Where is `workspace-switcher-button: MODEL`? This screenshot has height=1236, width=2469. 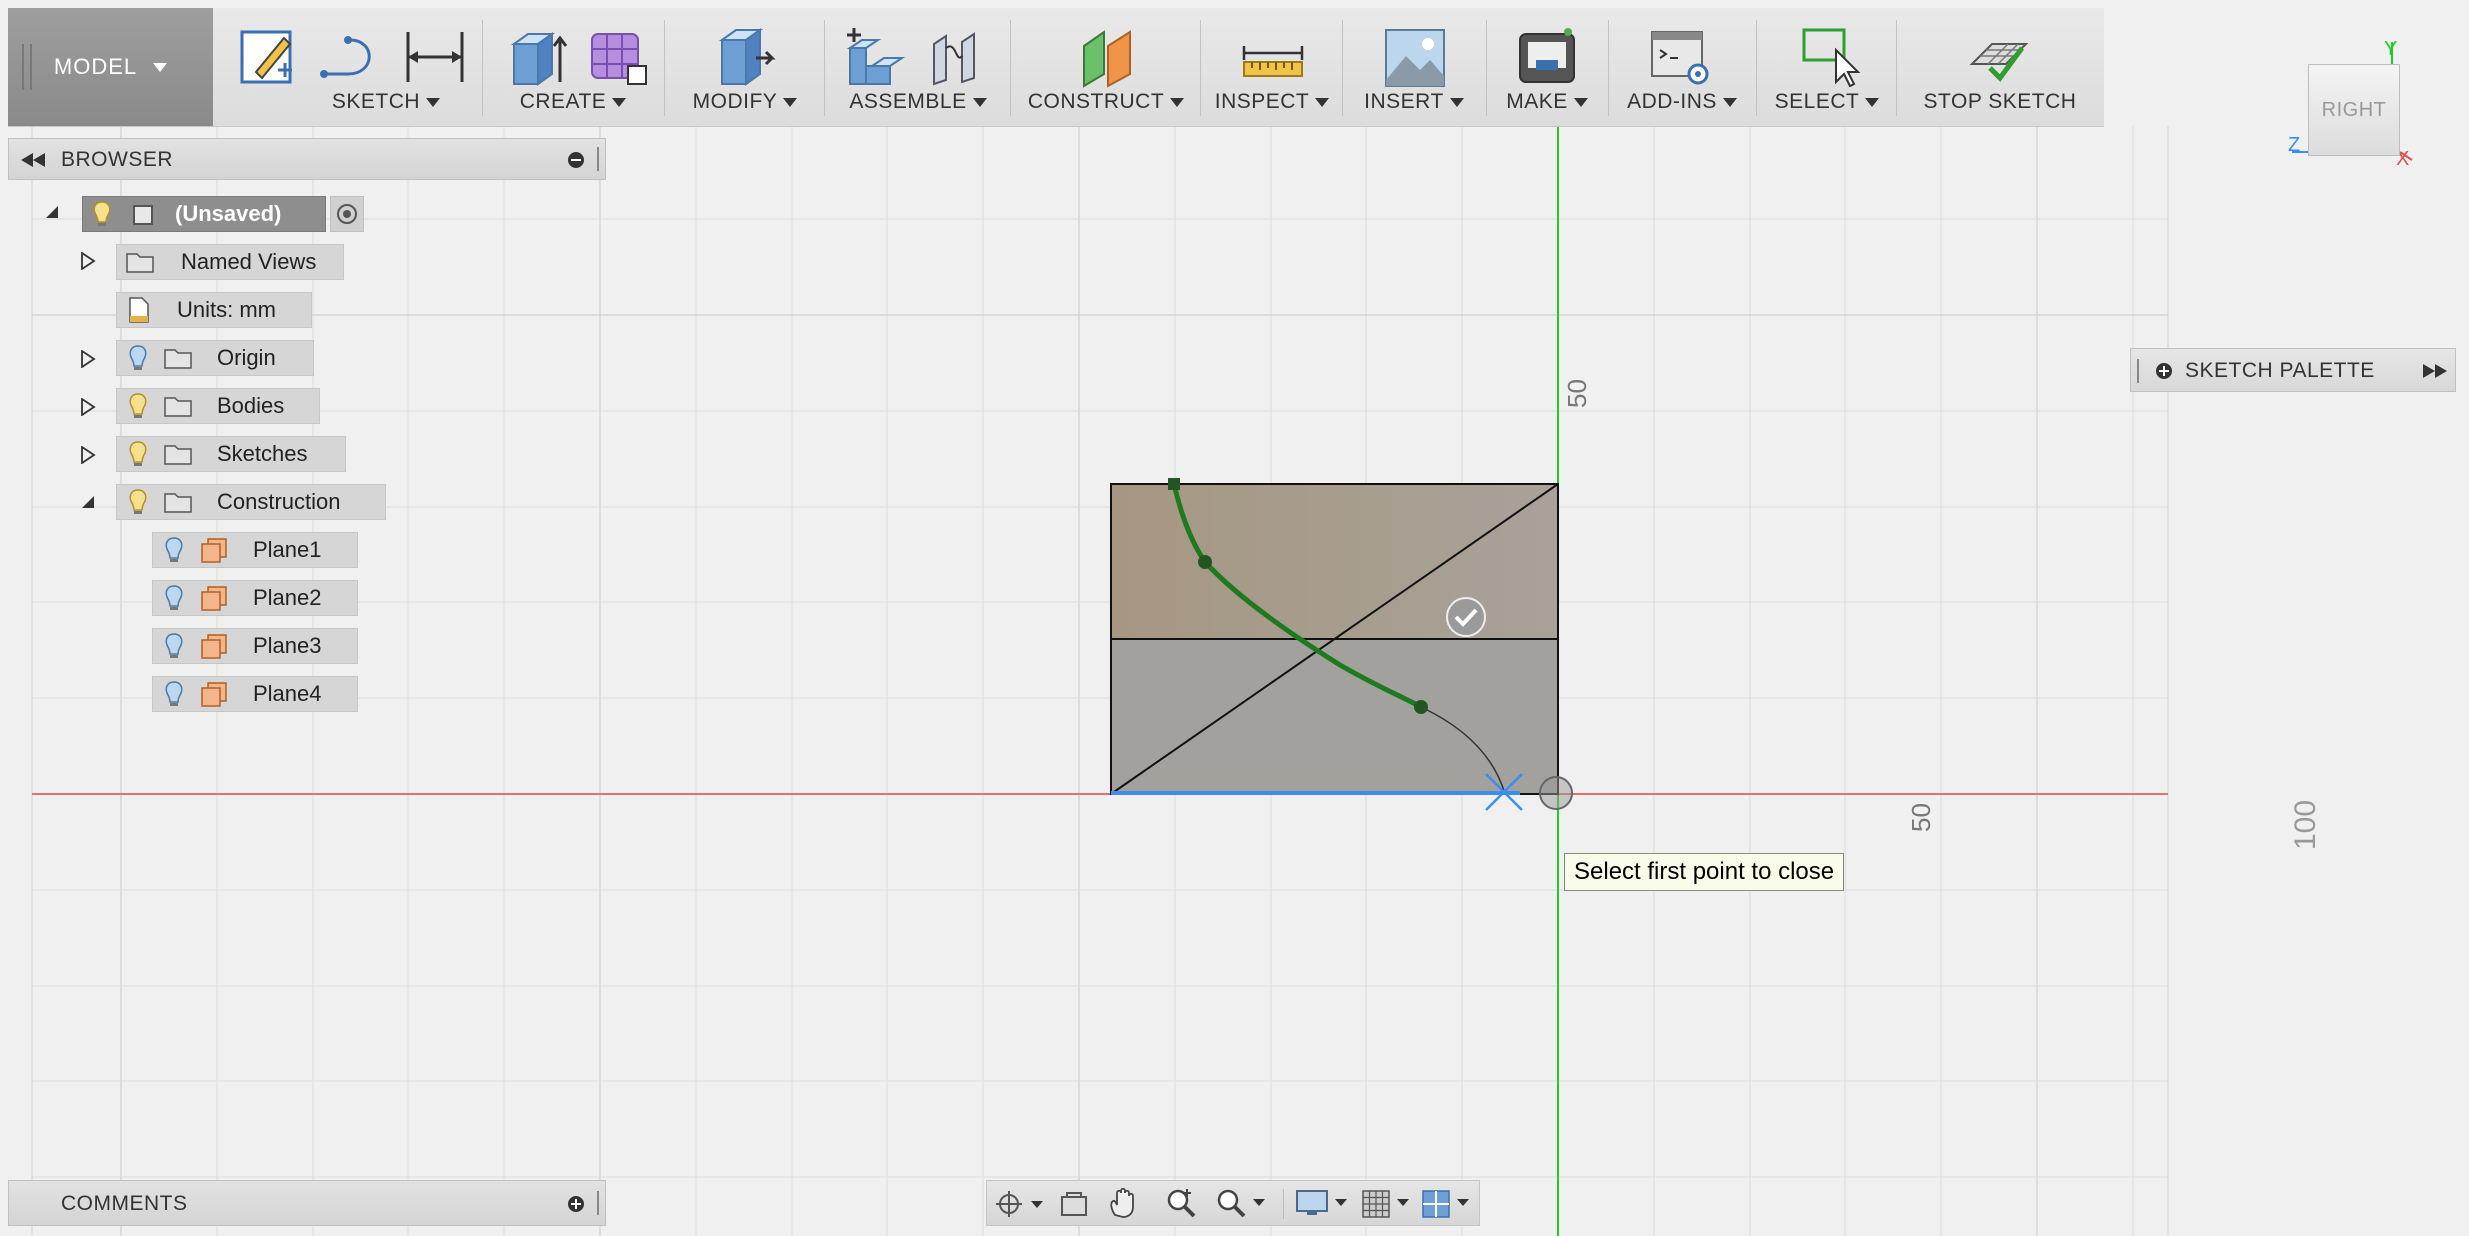 workspace-switcher-button: MODEL is located at coordinates (110, 67).